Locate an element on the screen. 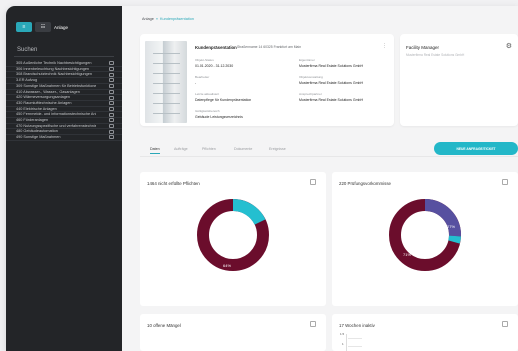 This screenshot has height=351, width=518. inspections-chart-card: 220 Prüfungsvorkommisse 71% 27% is located at coordinates (425, 239).